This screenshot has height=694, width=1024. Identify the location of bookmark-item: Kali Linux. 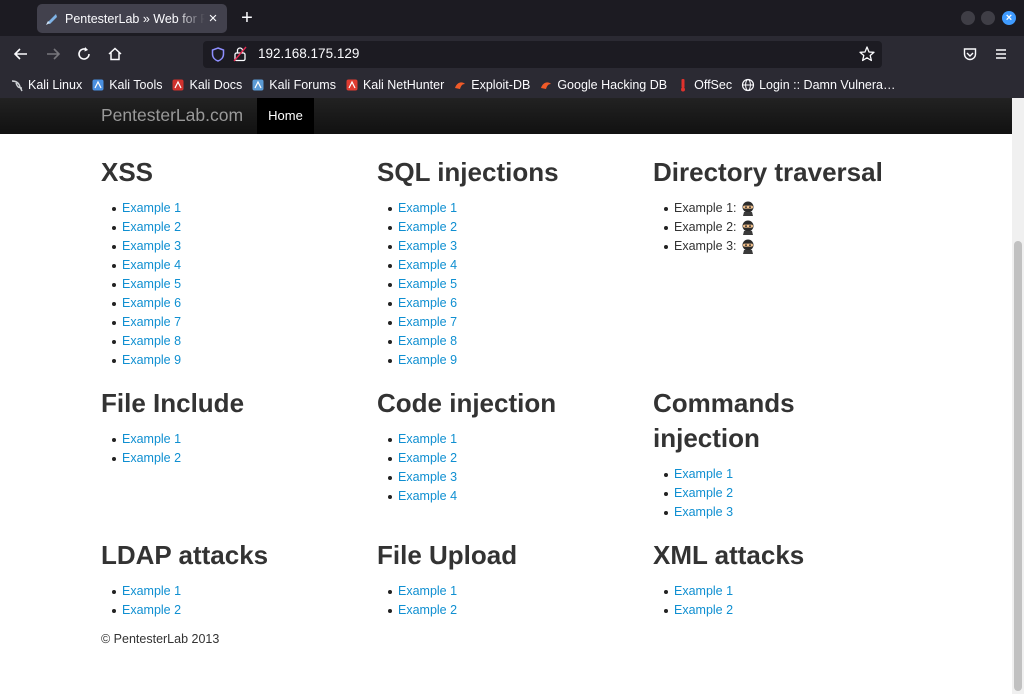
(46, 85).